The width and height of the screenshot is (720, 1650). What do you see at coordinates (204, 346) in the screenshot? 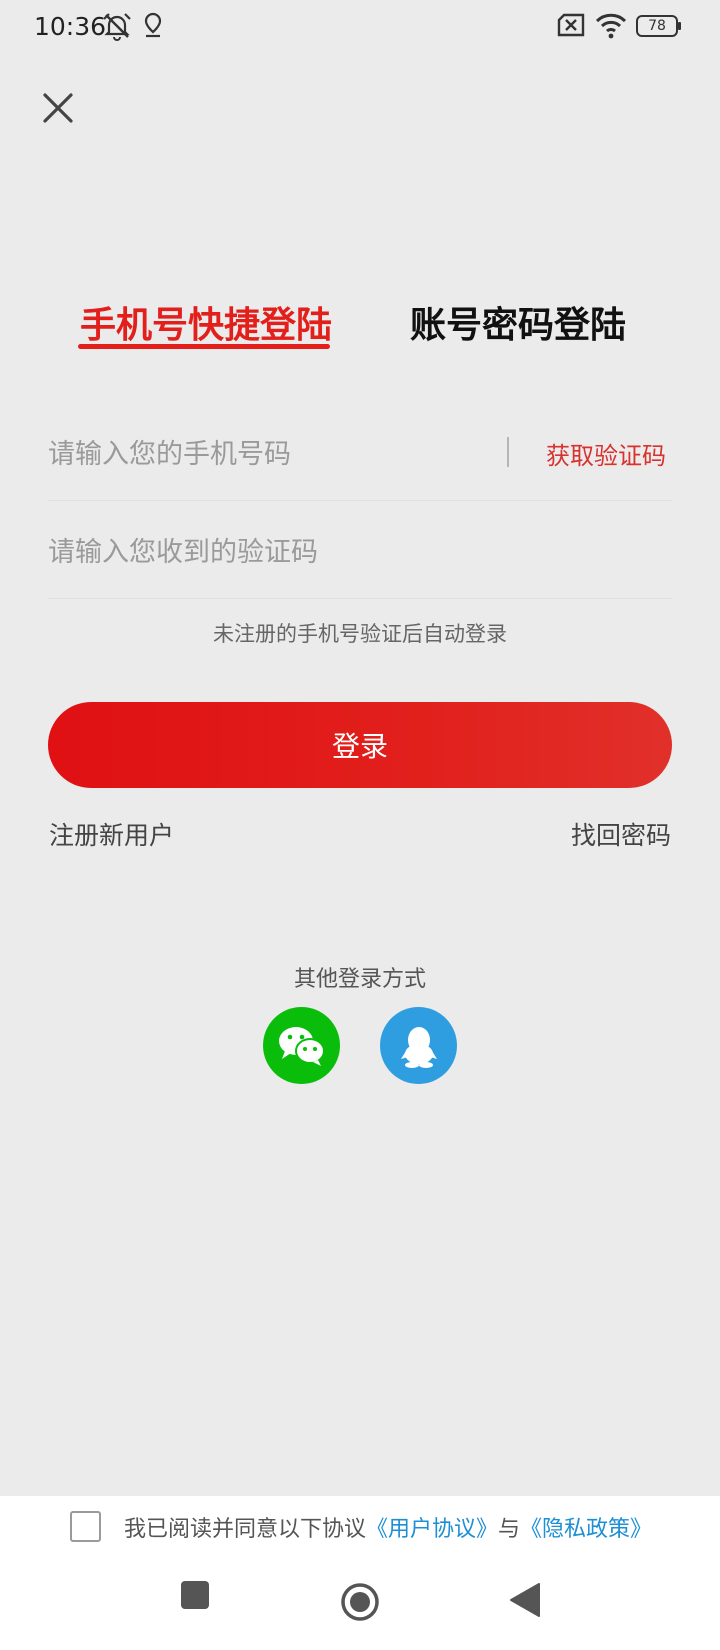
I see `tab-active-indicator` at bounding box center [204, 346].